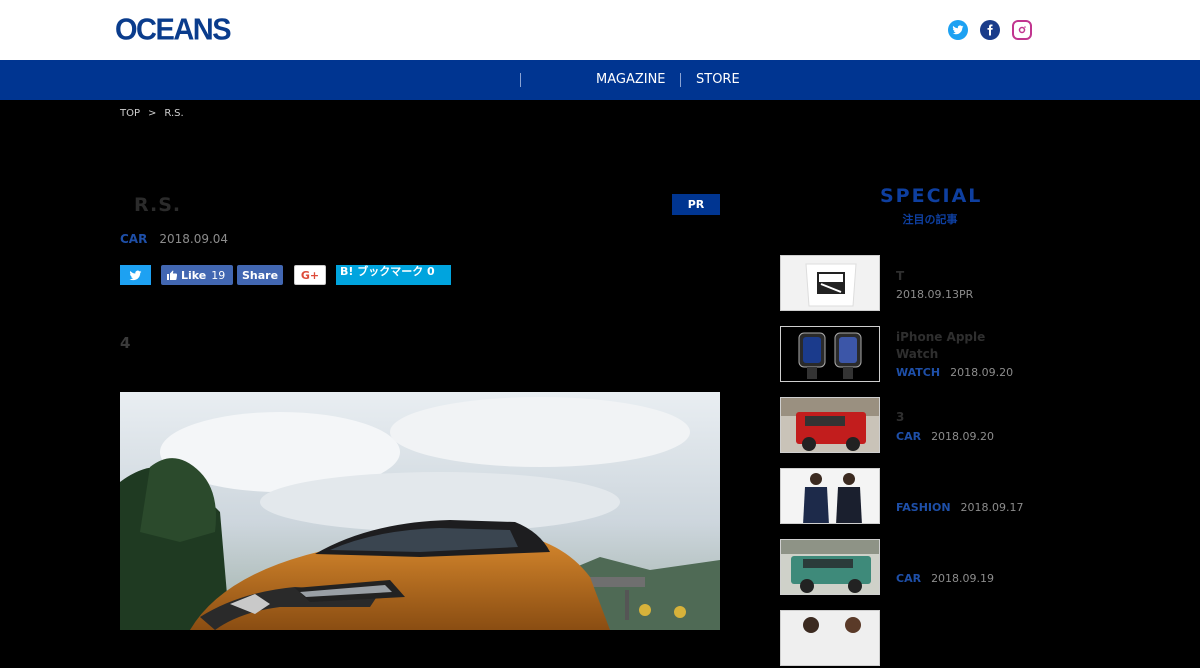 The height and width of the screenshot is (668, 1200). I want to click on sidebar-article: T 2018.09.13PR, so click(905, 284).